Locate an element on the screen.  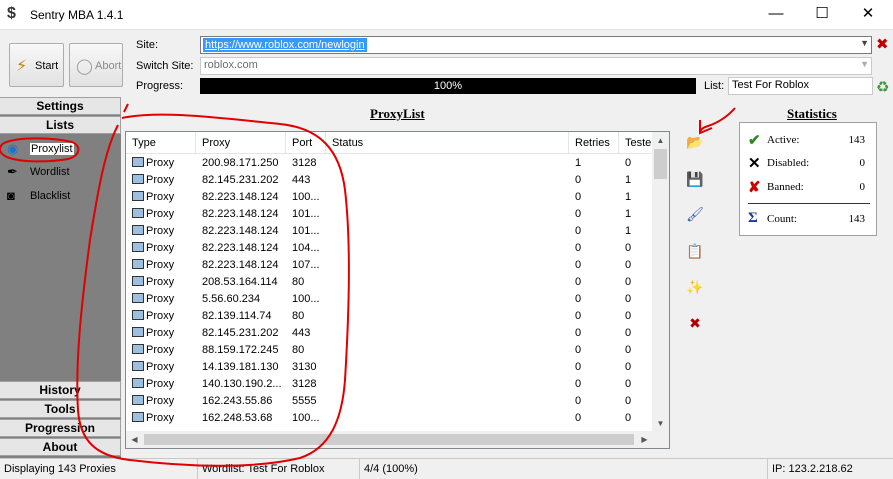
lightning-icon: ⚡ is located at coordinates (22, 66).